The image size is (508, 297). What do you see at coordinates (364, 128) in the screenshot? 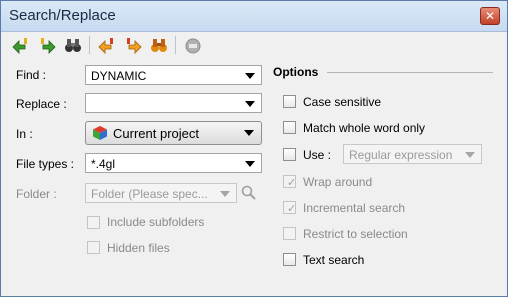
I see `match-whole-word-label: Match whole word only` at bounding box center [364, 128].